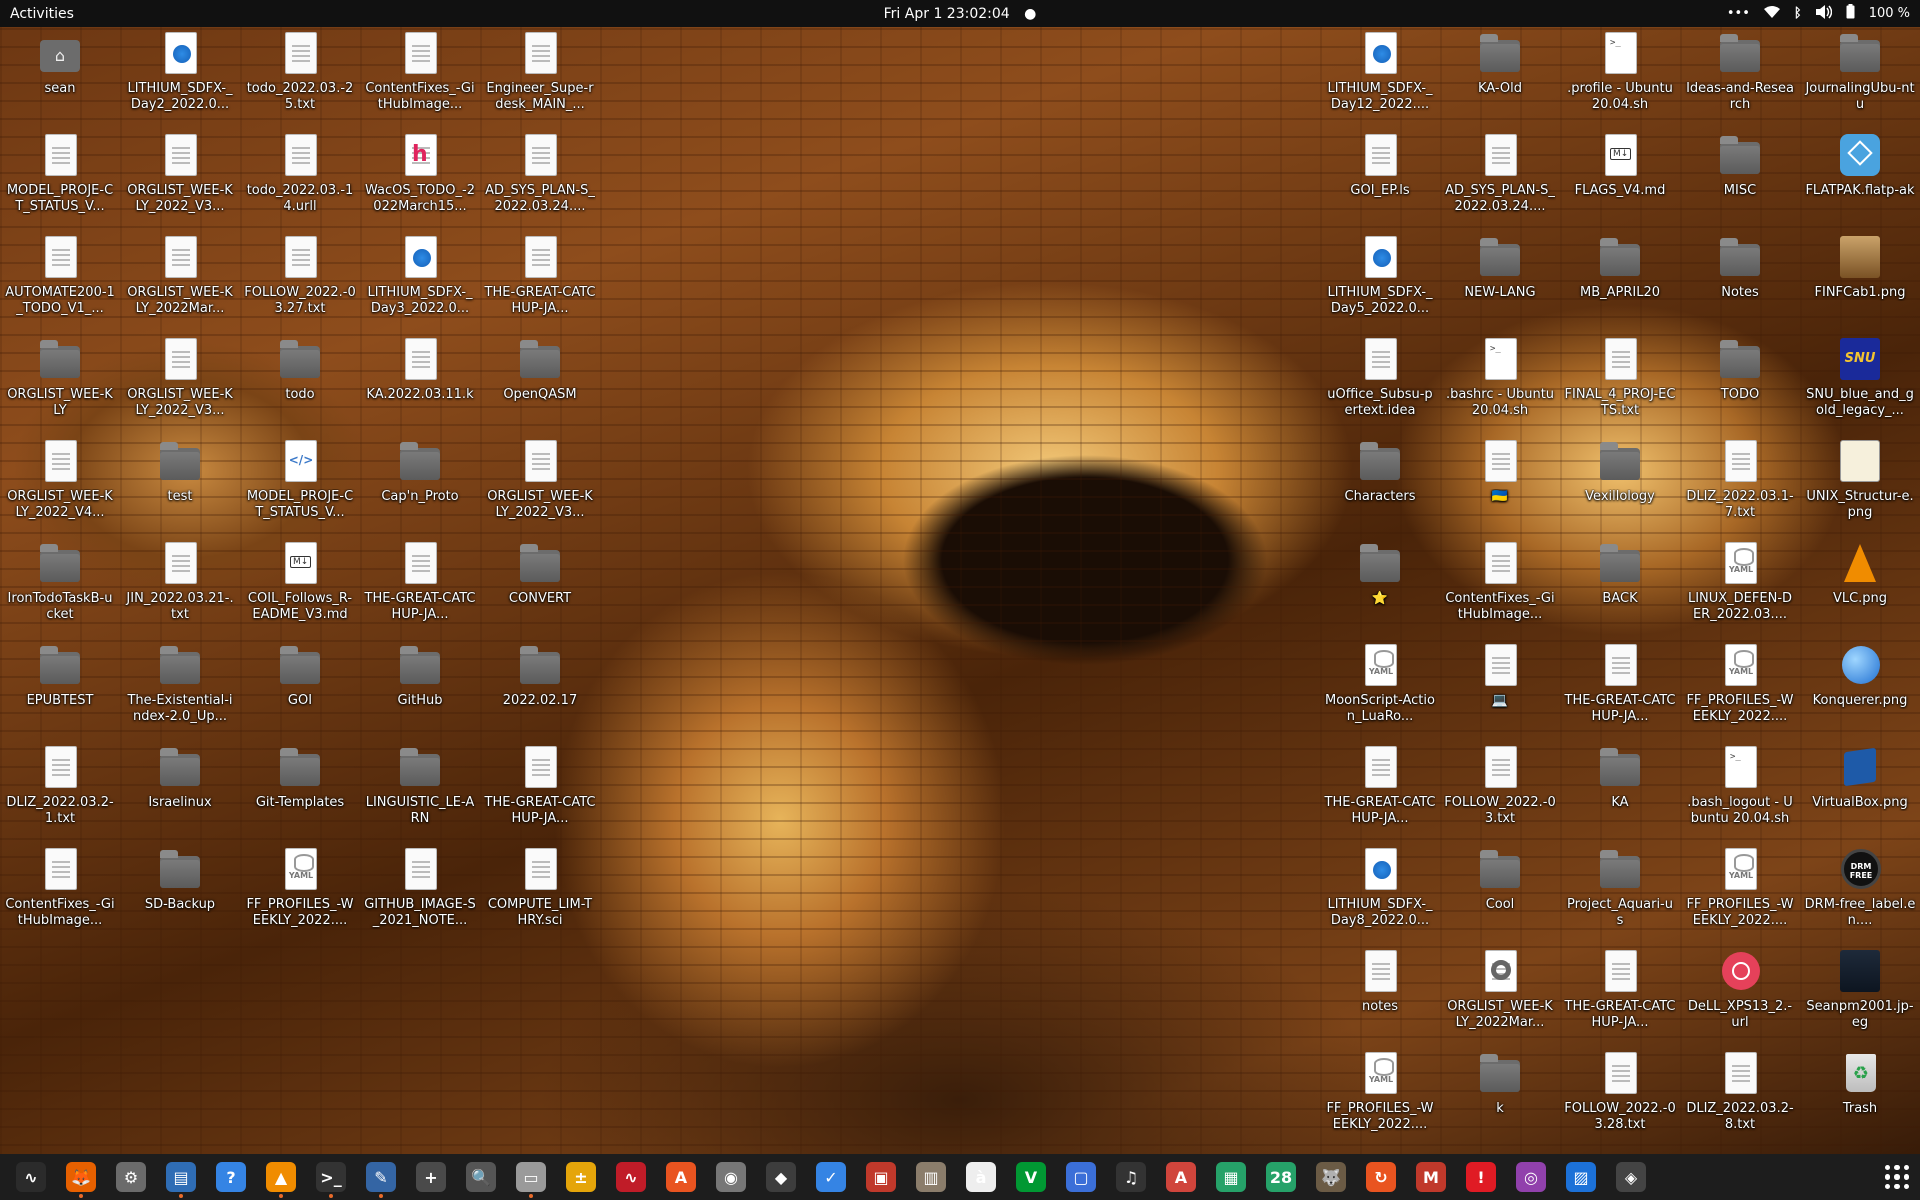 Image resolution: width=1920 pixels, height=1200 pixels. Describe the element at coordinates (1860, 182) in the screenshot. I see `desktop-icon-flatpak-flatp-ak: FLATPAK.flatp-ak` at that location.